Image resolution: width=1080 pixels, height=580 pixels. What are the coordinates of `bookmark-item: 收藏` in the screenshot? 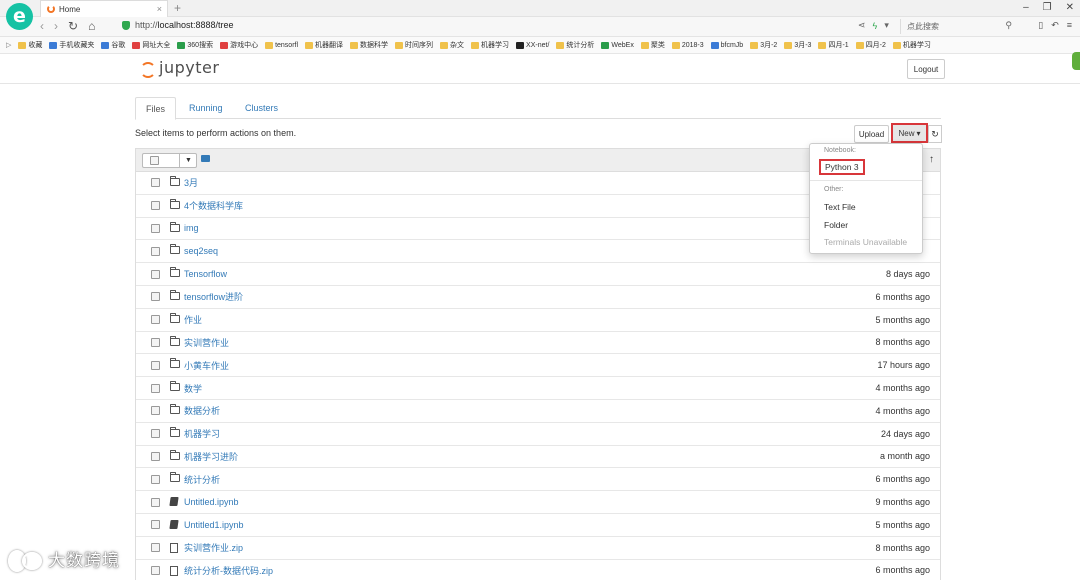 It's located at (30, 45).